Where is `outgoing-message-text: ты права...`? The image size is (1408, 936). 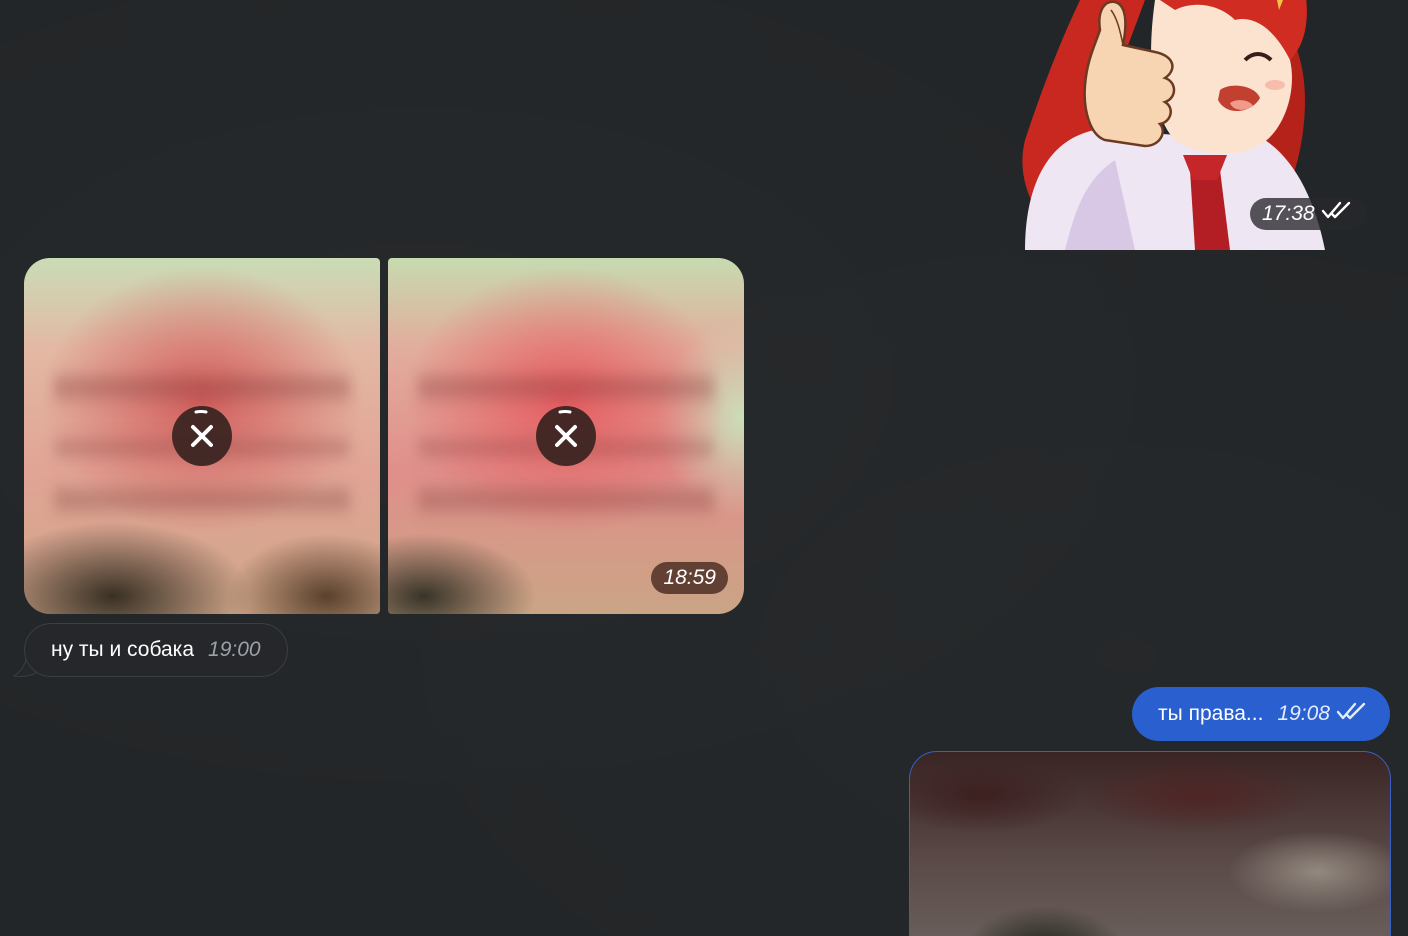
outgoing-message-text: ты права... is located at coordinates (1211, 713).